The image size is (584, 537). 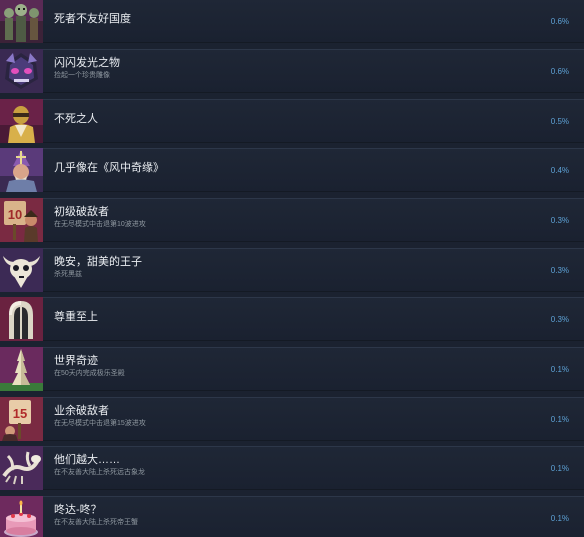 I want to click on bishop-icon, so click(x=21, y=170).